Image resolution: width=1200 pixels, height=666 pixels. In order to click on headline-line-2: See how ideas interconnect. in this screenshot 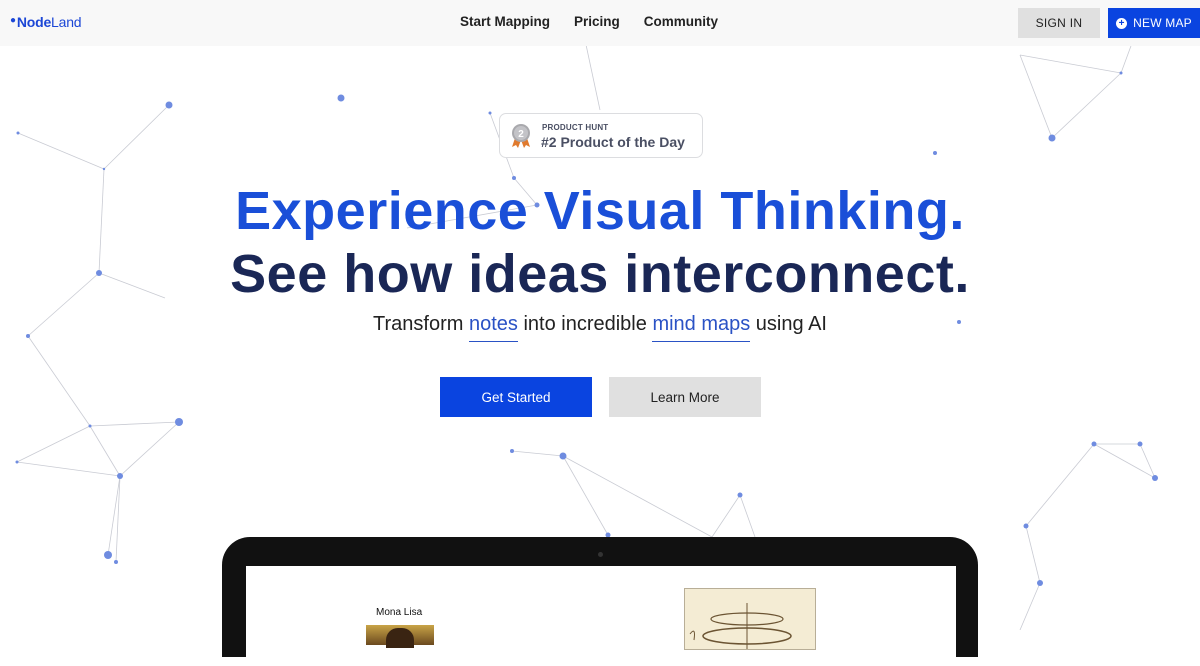, I will do `click(600, 274)`.